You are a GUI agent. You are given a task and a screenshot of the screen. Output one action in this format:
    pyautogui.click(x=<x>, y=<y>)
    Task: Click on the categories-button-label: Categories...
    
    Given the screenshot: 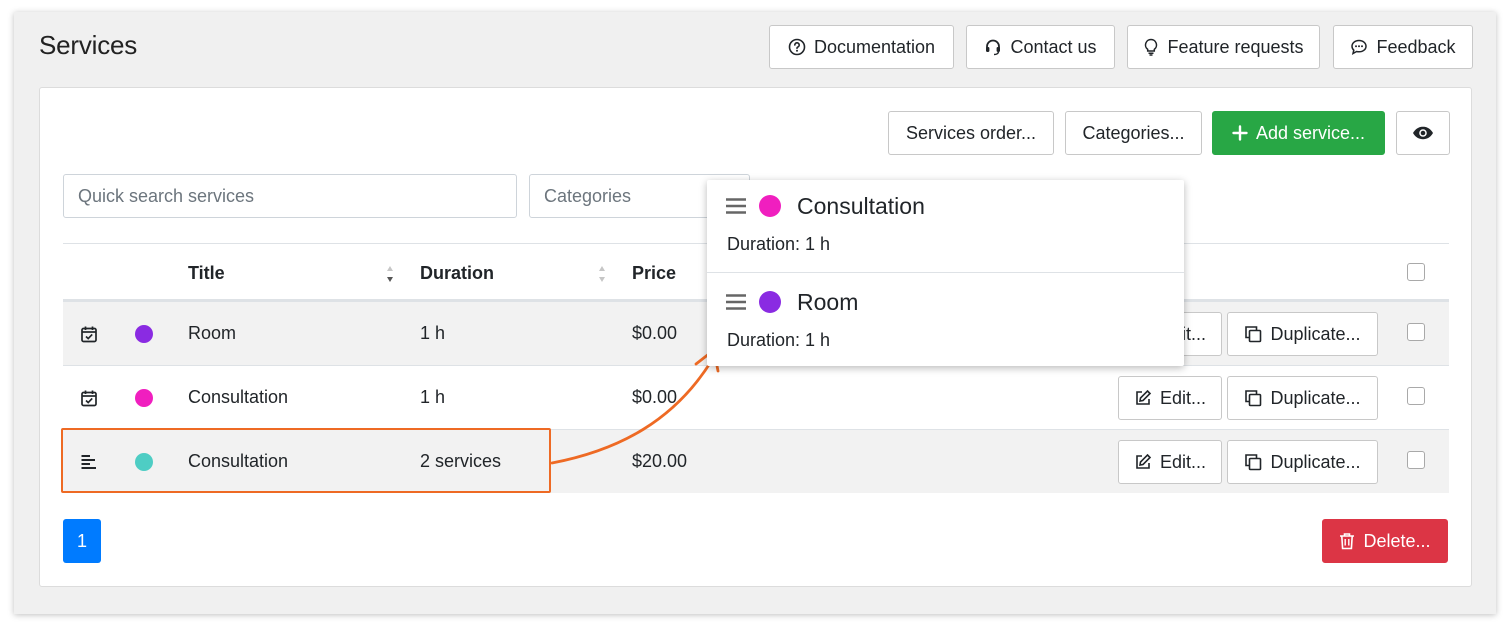 What is the action you would take?
    pyautogui.click(x=1133, y=132)
    